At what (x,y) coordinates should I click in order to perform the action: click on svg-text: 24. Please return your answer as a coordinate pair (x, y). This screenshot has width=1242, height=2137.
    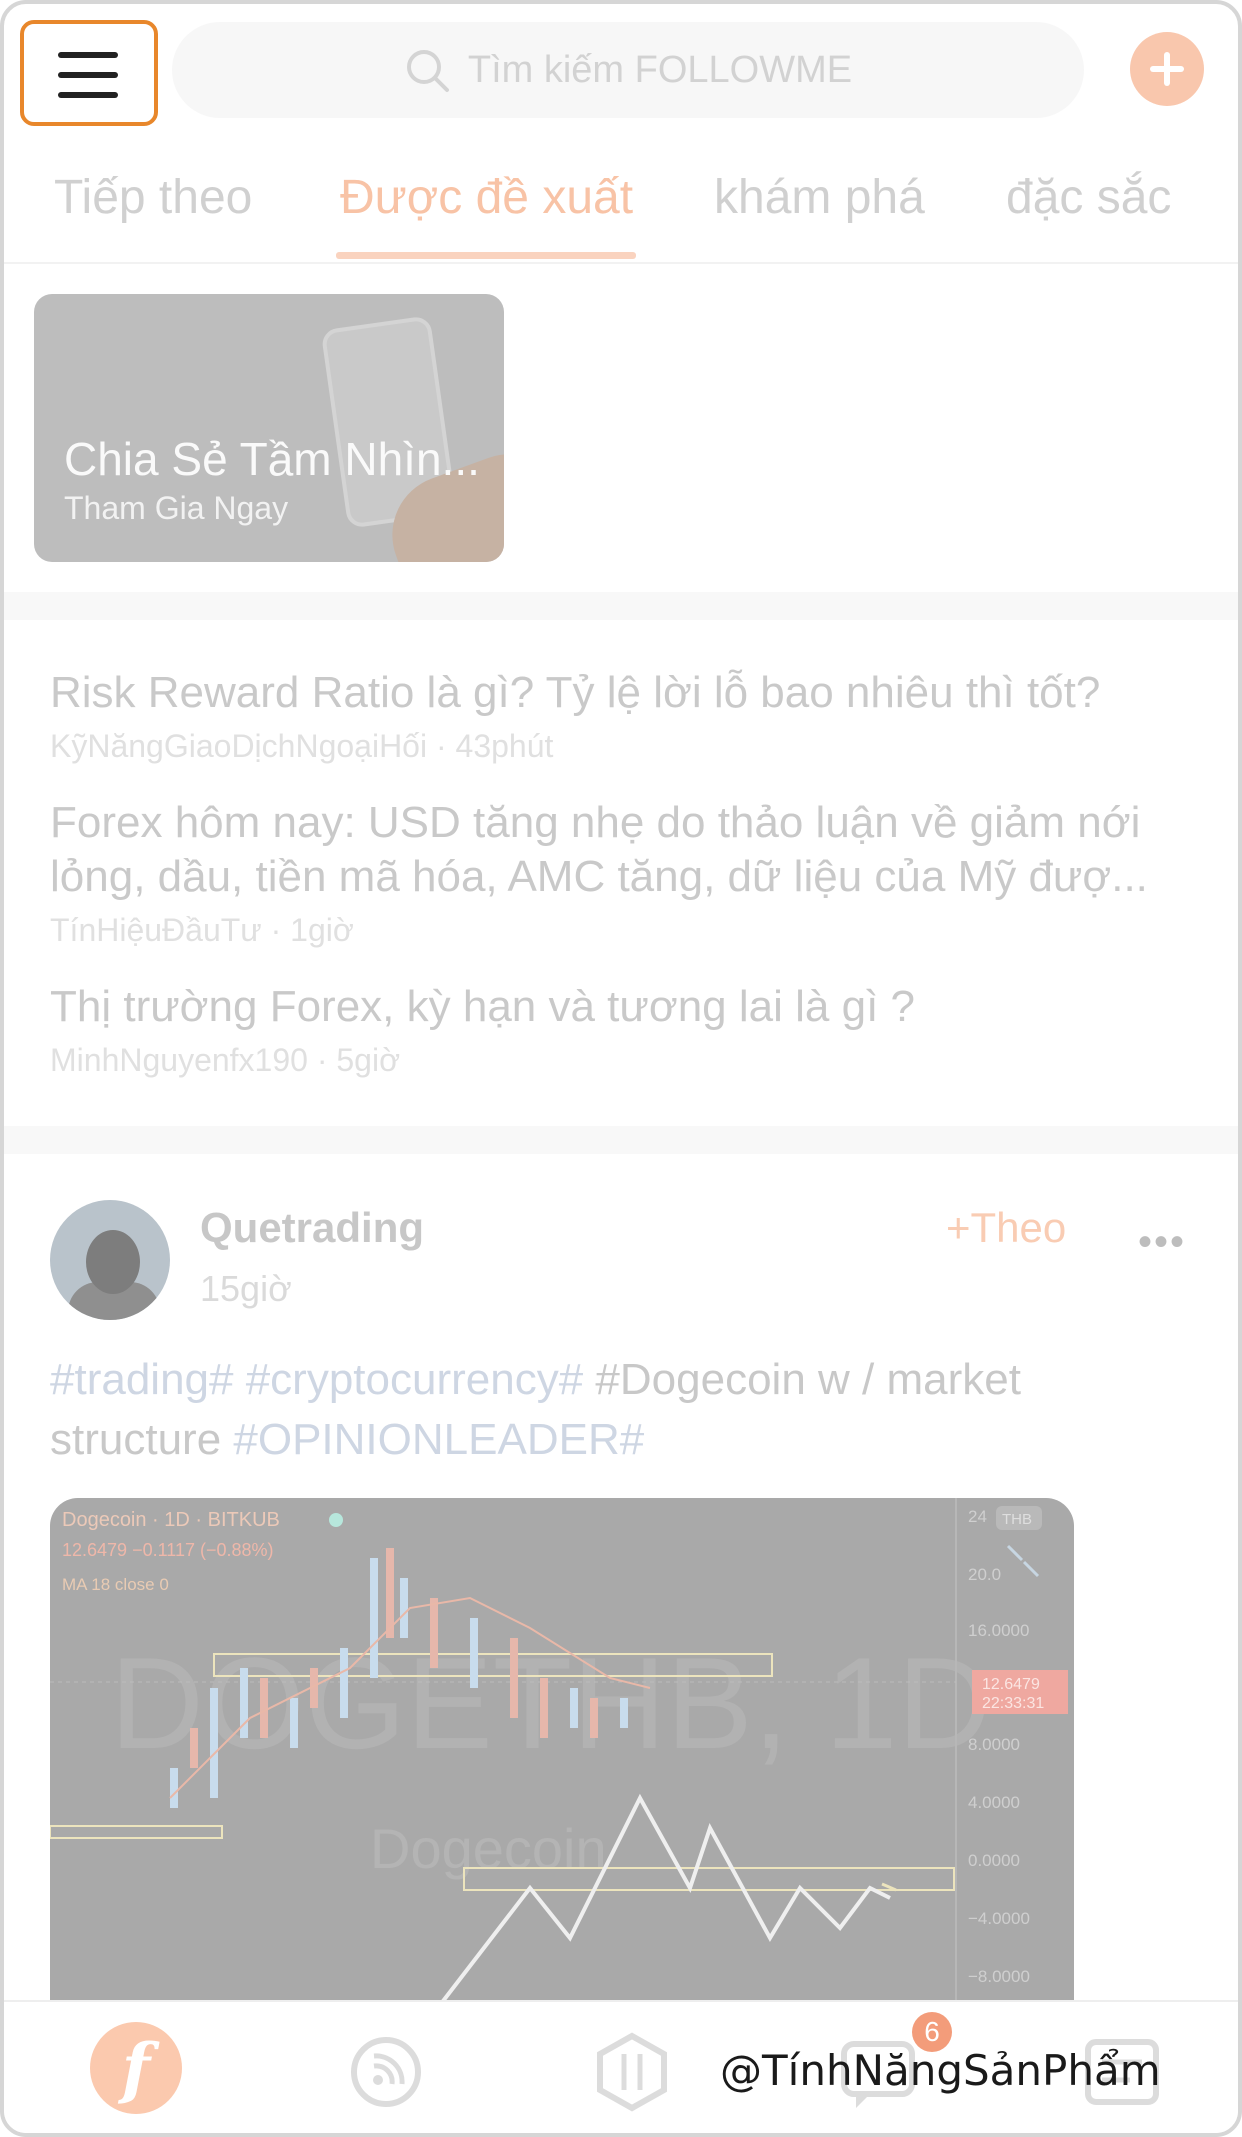
    Looking at the image, I should click on (977, 1516).